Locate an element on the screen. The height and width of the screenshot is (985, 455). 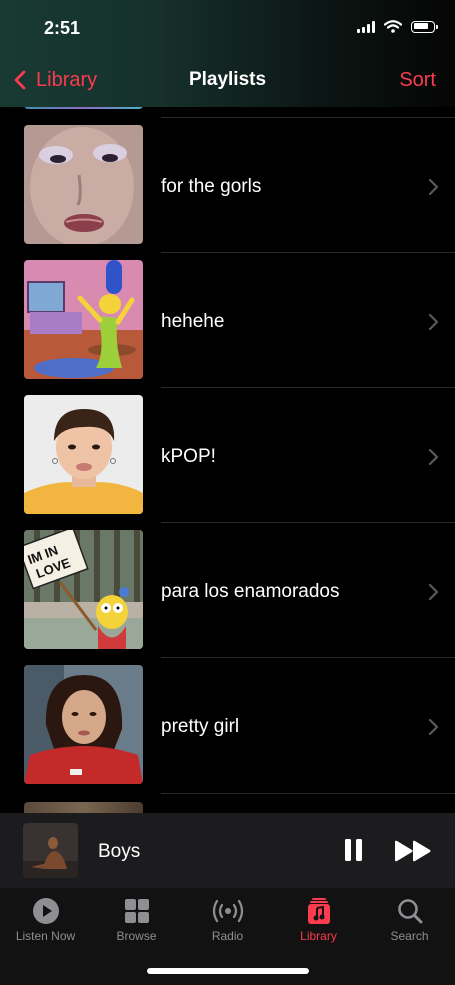
magnifier-icon is located at coordinates (409, 911).